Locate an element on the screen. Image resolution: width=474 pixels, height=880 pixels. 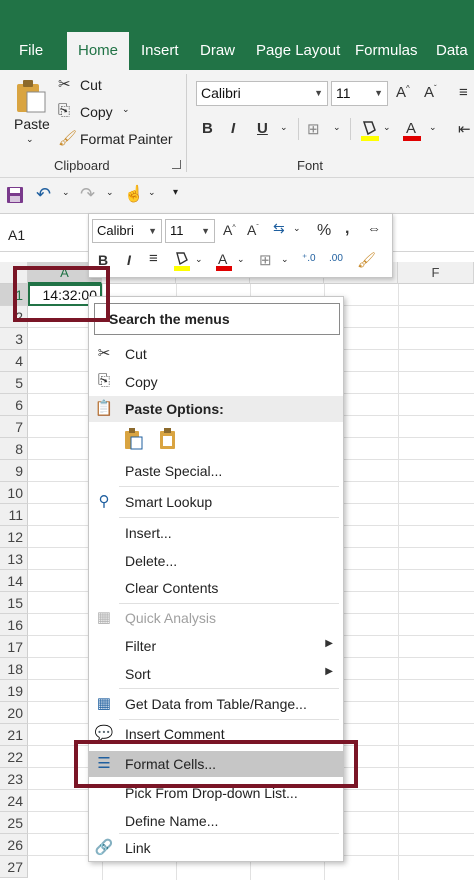
row-header: 13 is located at coordinates (14, 559).